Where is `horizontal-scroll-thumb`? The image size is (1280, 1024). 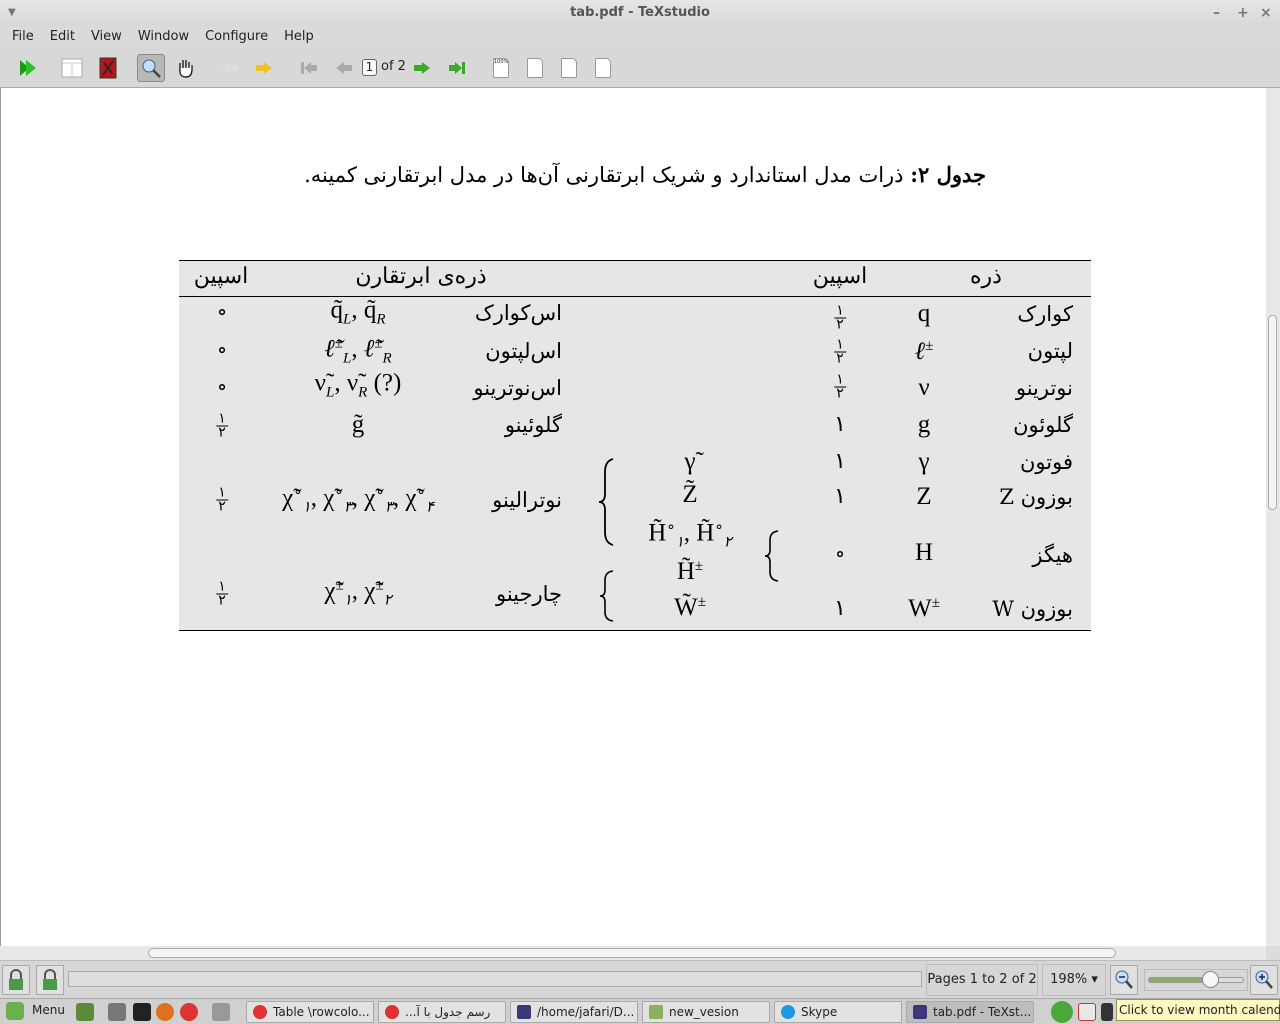
horizontal-scroll-thumb is located at coordinates (632, 953).